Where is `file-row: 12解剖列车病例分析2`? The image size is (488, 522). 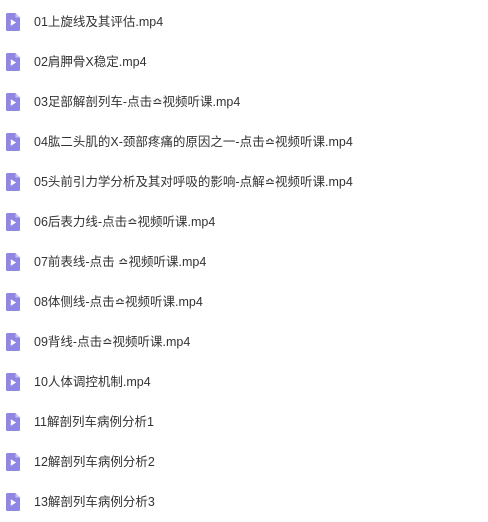 file-row: 12解剖列车病例分析2 is located at coordinates (244, 462).